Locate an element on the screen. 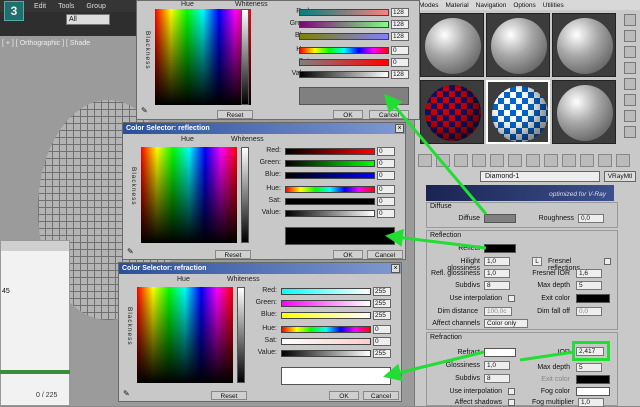  diffuse-color-swatch is located at coordinates (500, 218).